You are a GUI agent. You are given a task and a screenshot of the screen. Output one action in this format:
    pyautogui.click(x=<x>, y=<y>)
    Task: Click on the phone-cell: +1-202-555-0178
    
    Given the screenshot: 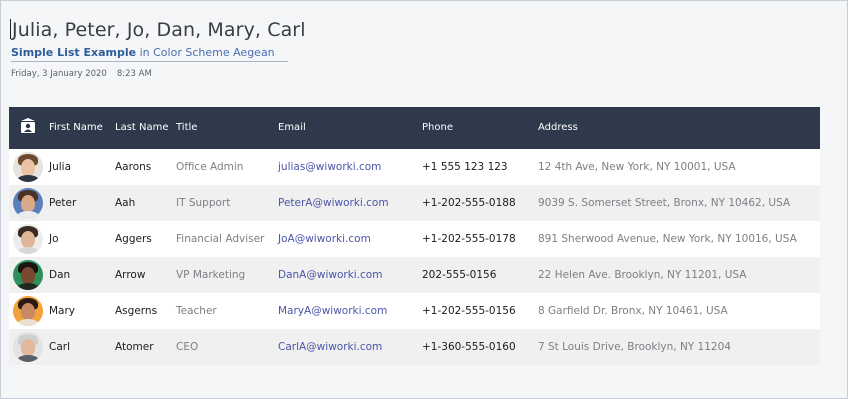 What is the action you would take?
    pyautogui.click(x=469, y=239)
    